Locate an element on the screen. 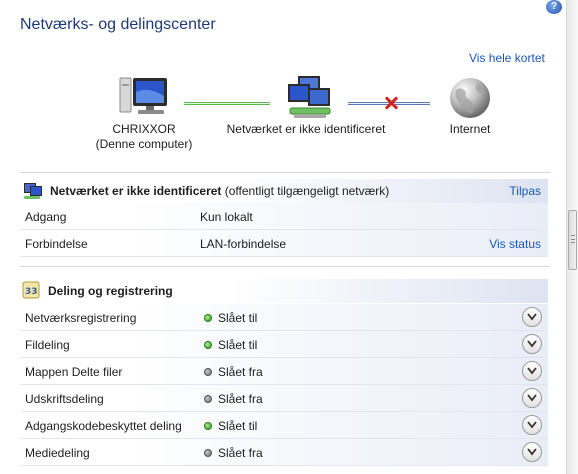  computer-name: CHRIXXOR is located at coordinates (144, 129).